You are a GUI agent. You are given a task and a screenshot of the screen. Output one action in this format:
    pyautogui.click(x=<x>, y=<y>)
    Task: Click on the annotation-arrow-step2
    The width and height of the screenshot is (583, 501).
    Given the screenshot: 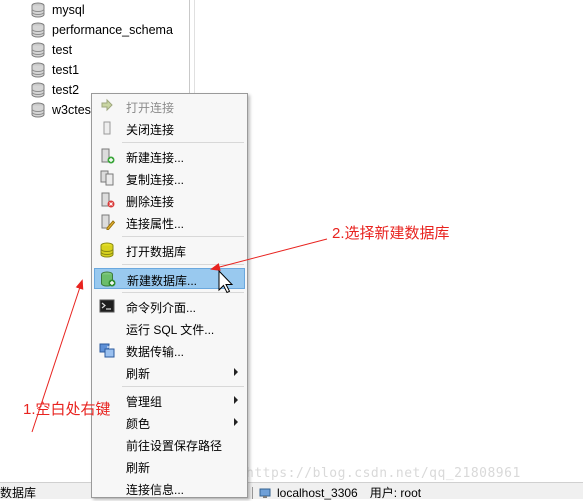 What is the action you would take?
    pyautogui.click(x=269, y=254)
    